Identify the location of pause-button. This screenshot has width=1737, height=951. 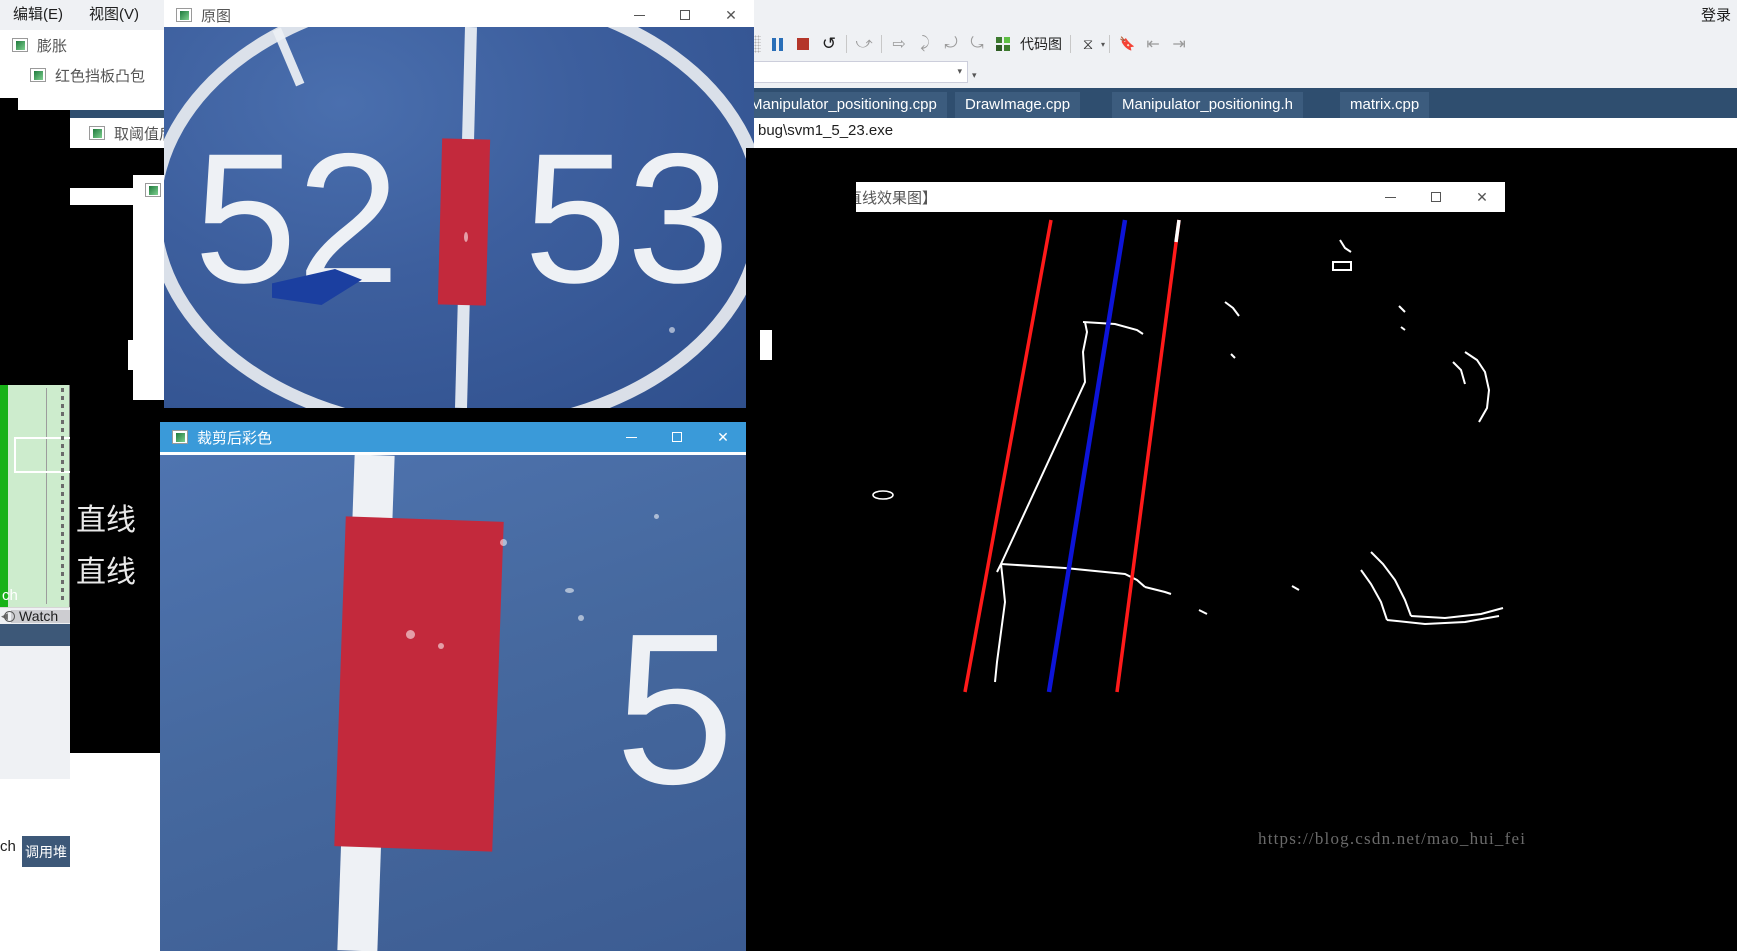
(777, 44).